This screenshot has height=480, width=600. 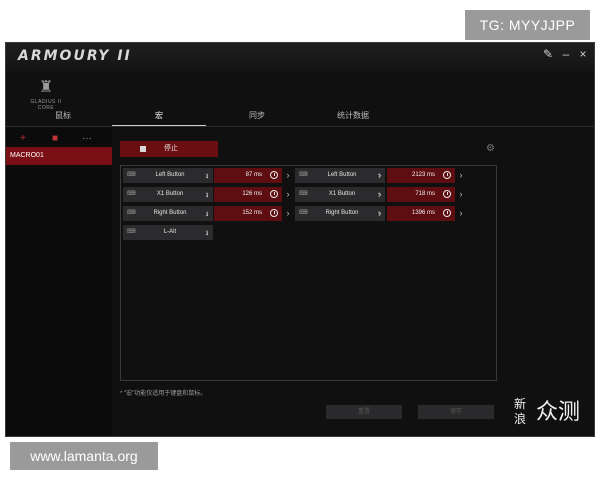 What do you see at coordinates (300, 57) in the screenshot?
I see `title-bar: ARMOURY II ✎ – ×` at bounding box center [300, 57].